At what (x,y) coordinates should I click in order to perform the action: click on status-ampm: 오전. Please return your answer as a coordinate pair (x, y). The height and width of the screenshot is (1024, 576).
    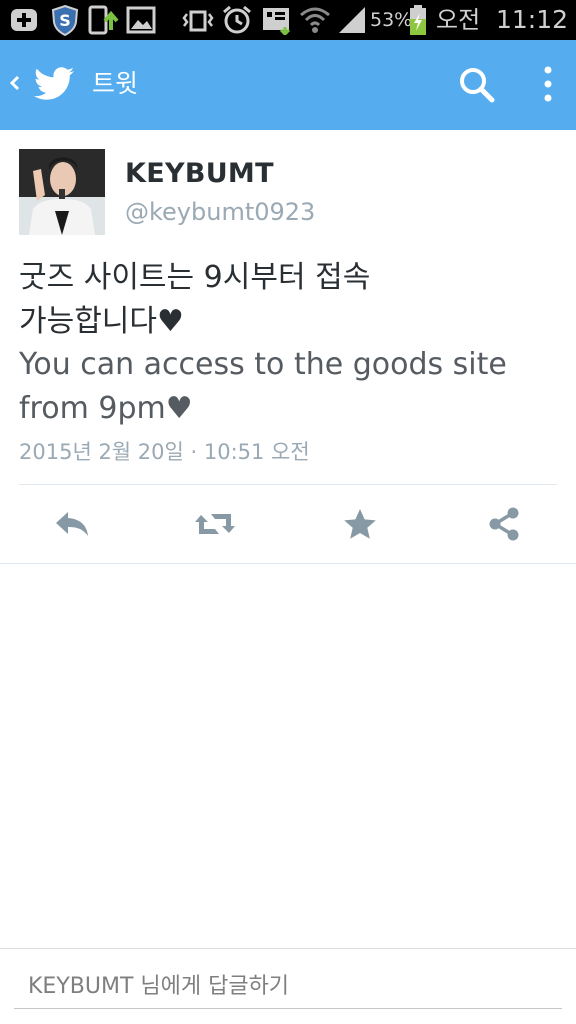
    Looking at the image, I should click on (458, 20).